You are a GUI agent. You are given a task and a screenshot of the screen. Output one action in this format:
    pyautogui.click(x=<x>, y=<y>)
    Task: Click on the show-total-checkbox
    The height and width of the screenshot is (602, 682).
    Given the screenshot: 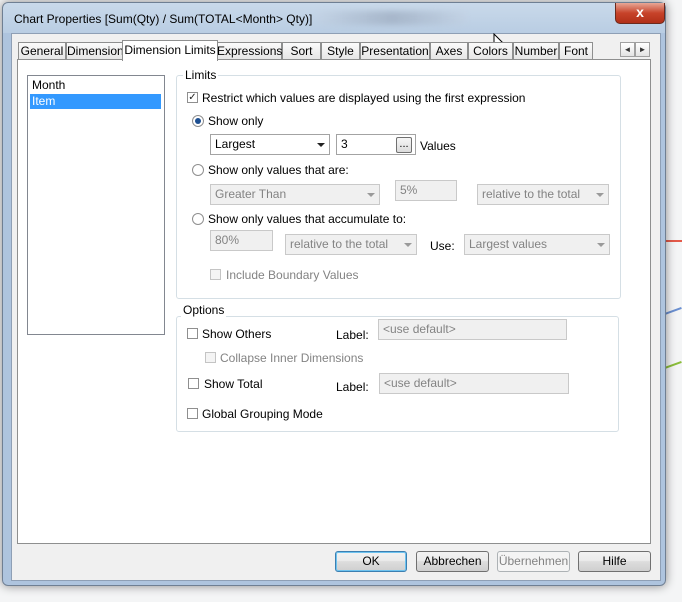 What is the action you would take?
    pyautogui.click(x=193, y=383)
    